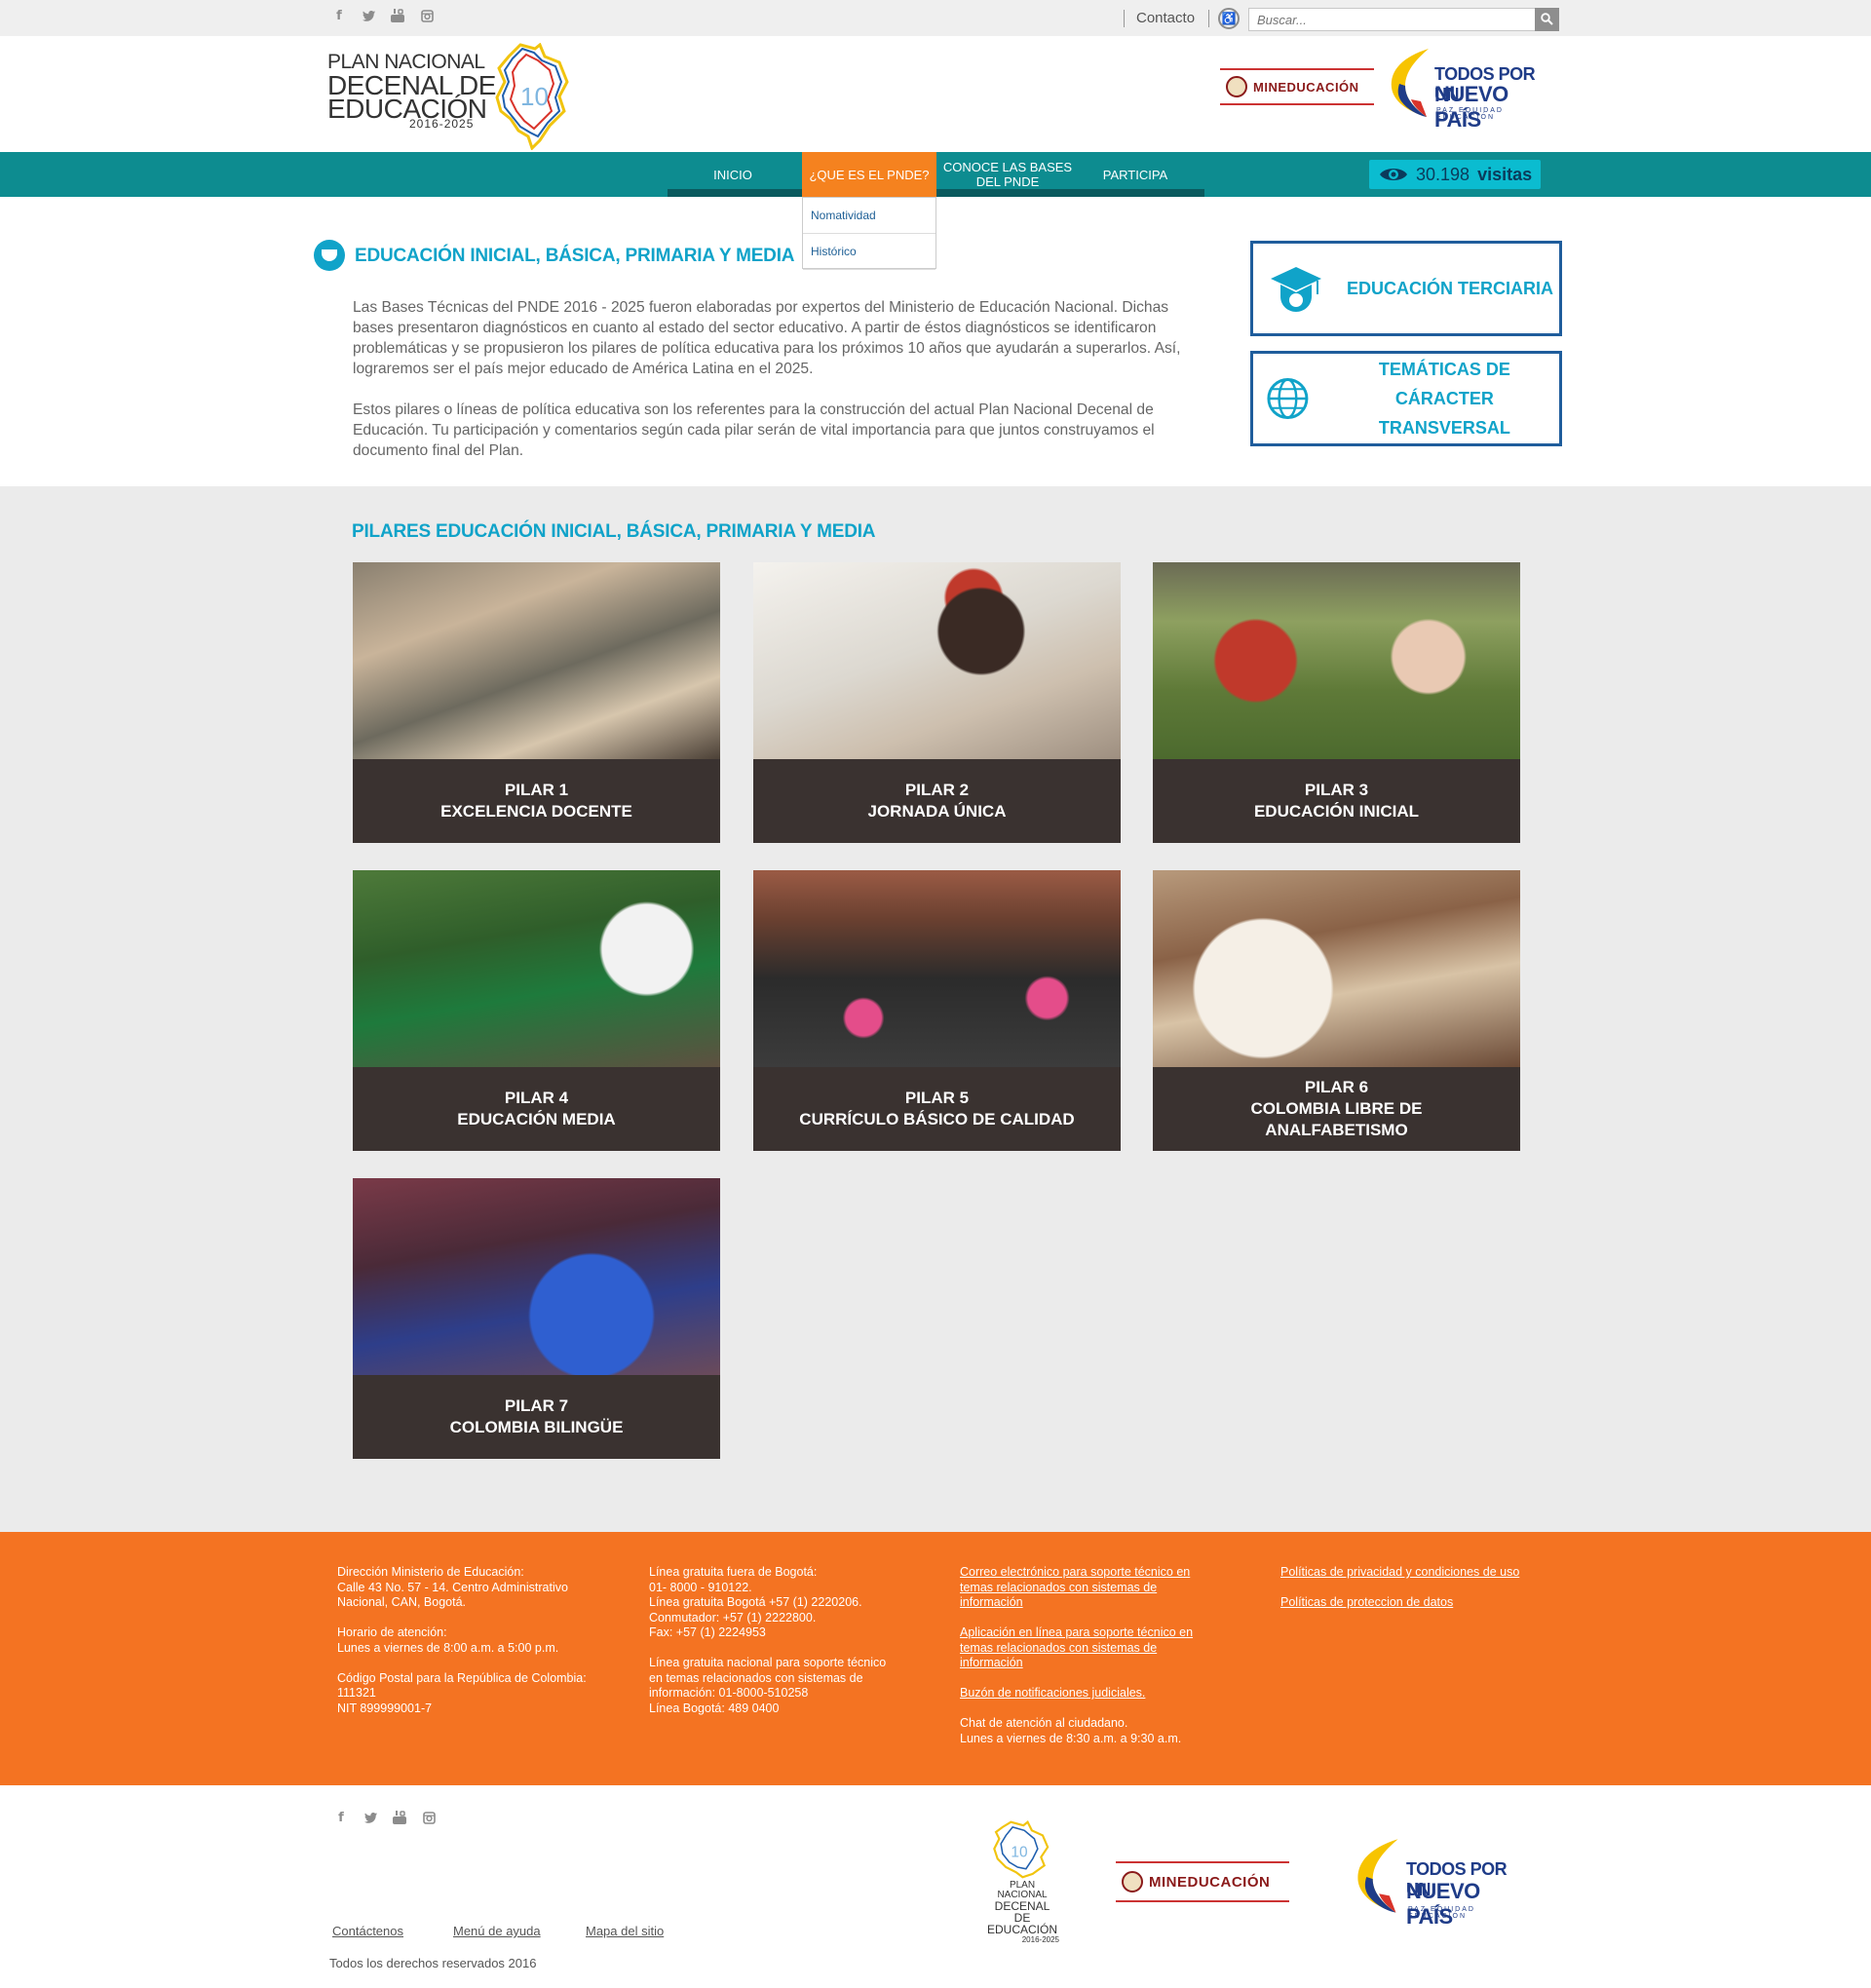 The height and width of the screenshot is (1988, 1871). What do you see at coordinates (1336, 1109) in the screenshot?
I see `pilar-name: COLOMBIA LIBRE DE` at bounding box center [1336, 1109].